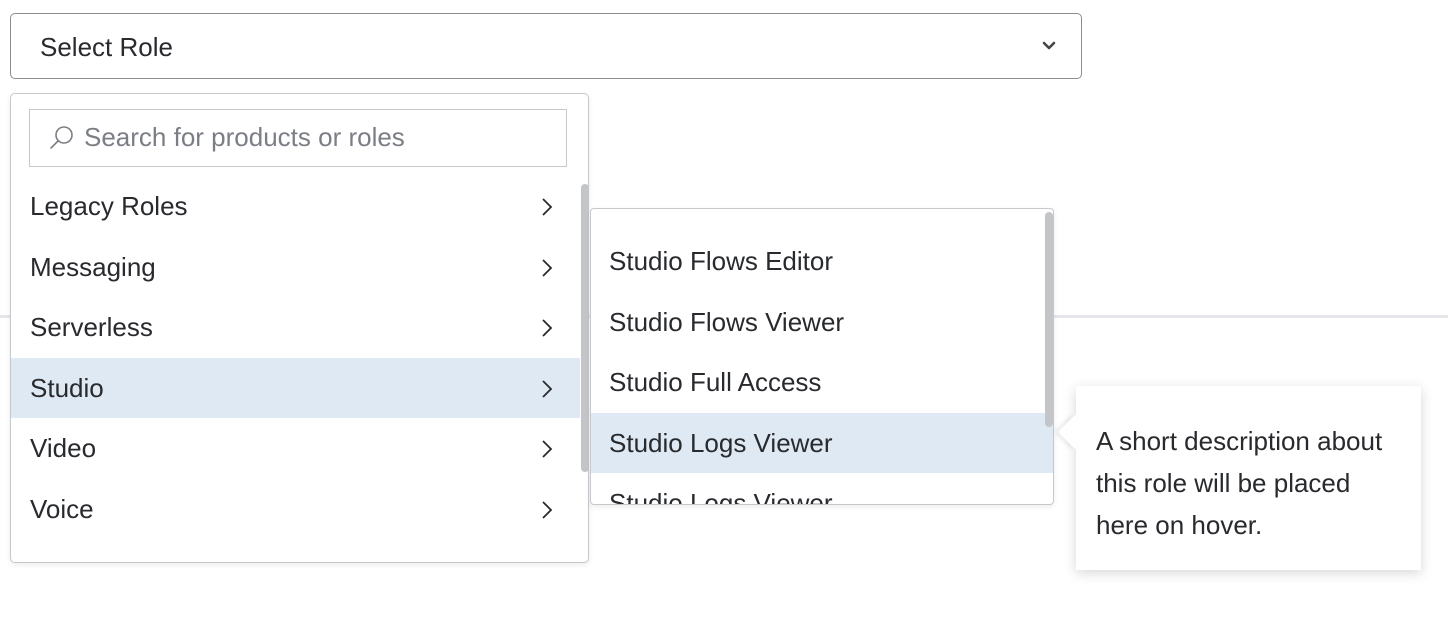  Describe the element at coordinates (1049, 319) in the screenshot. I see `role-scrollbar` at that location.